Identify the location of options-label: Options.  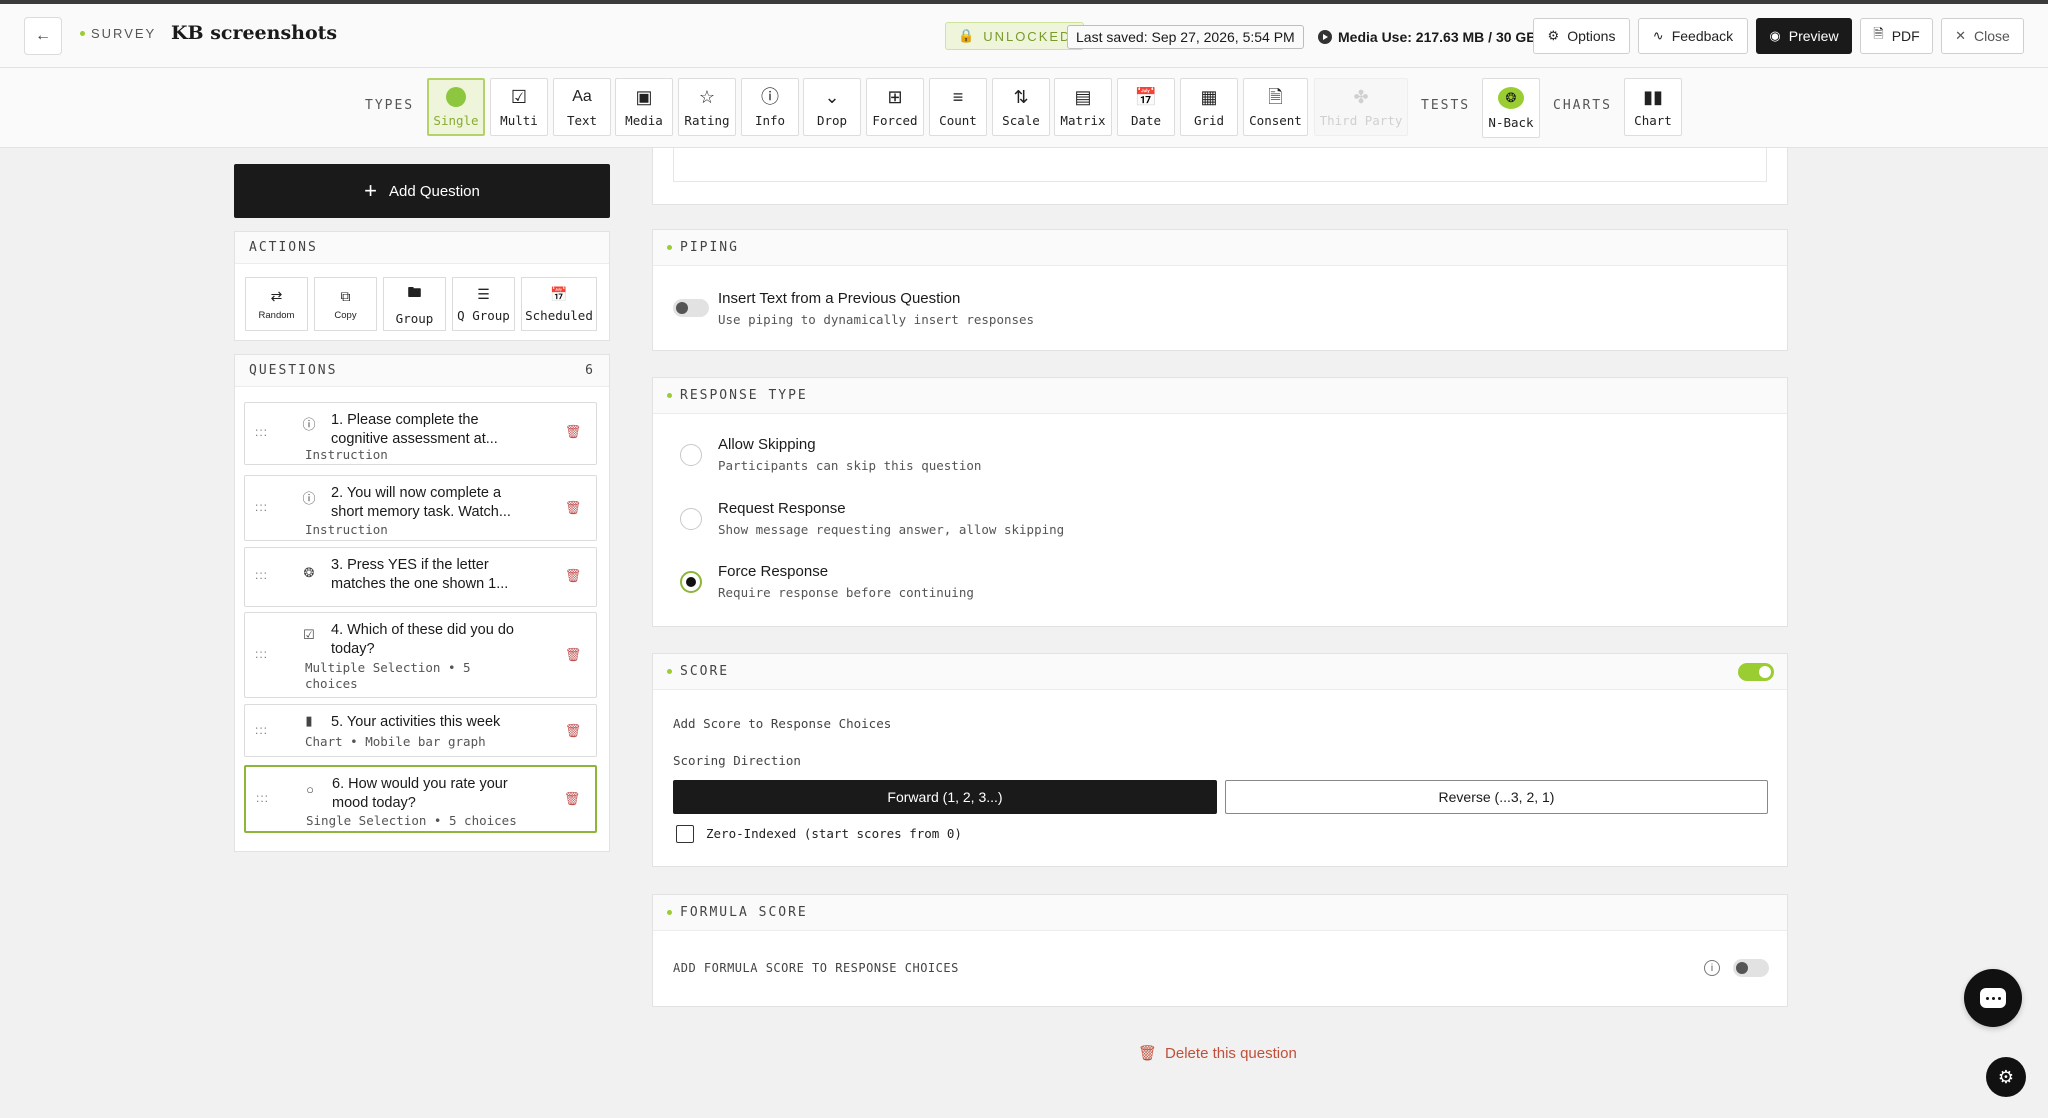
(1591, 36).